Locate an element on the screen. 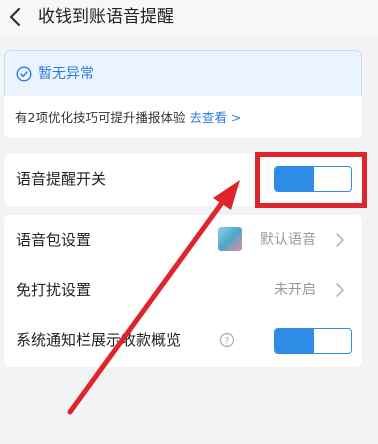  status-text: 暂无异常 is located at coordinates (66, 74).